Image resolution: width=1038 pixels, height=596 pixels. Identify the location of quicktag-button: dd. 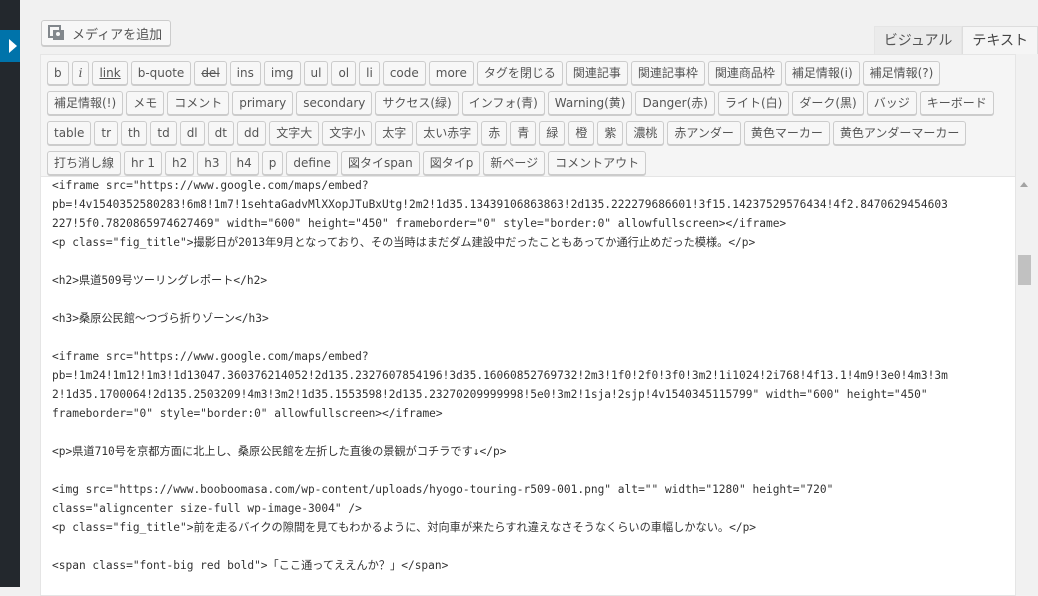
(251, 133).